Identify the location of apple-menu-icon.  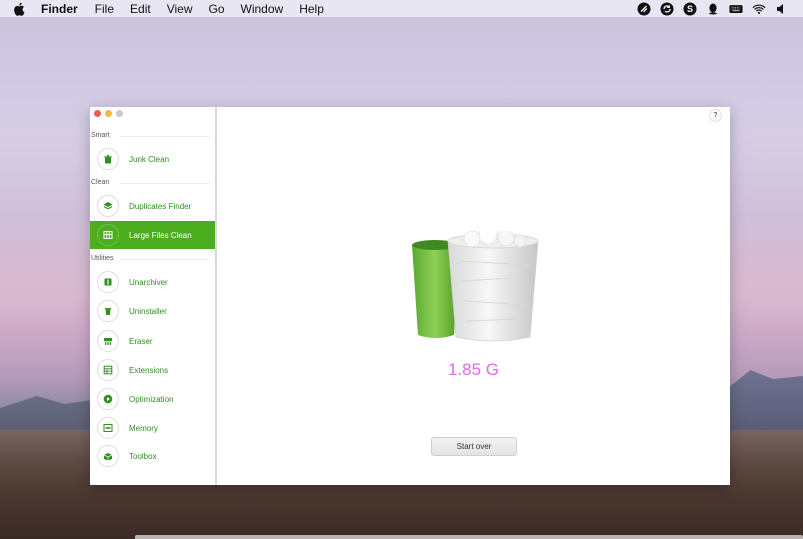
(20, 9).